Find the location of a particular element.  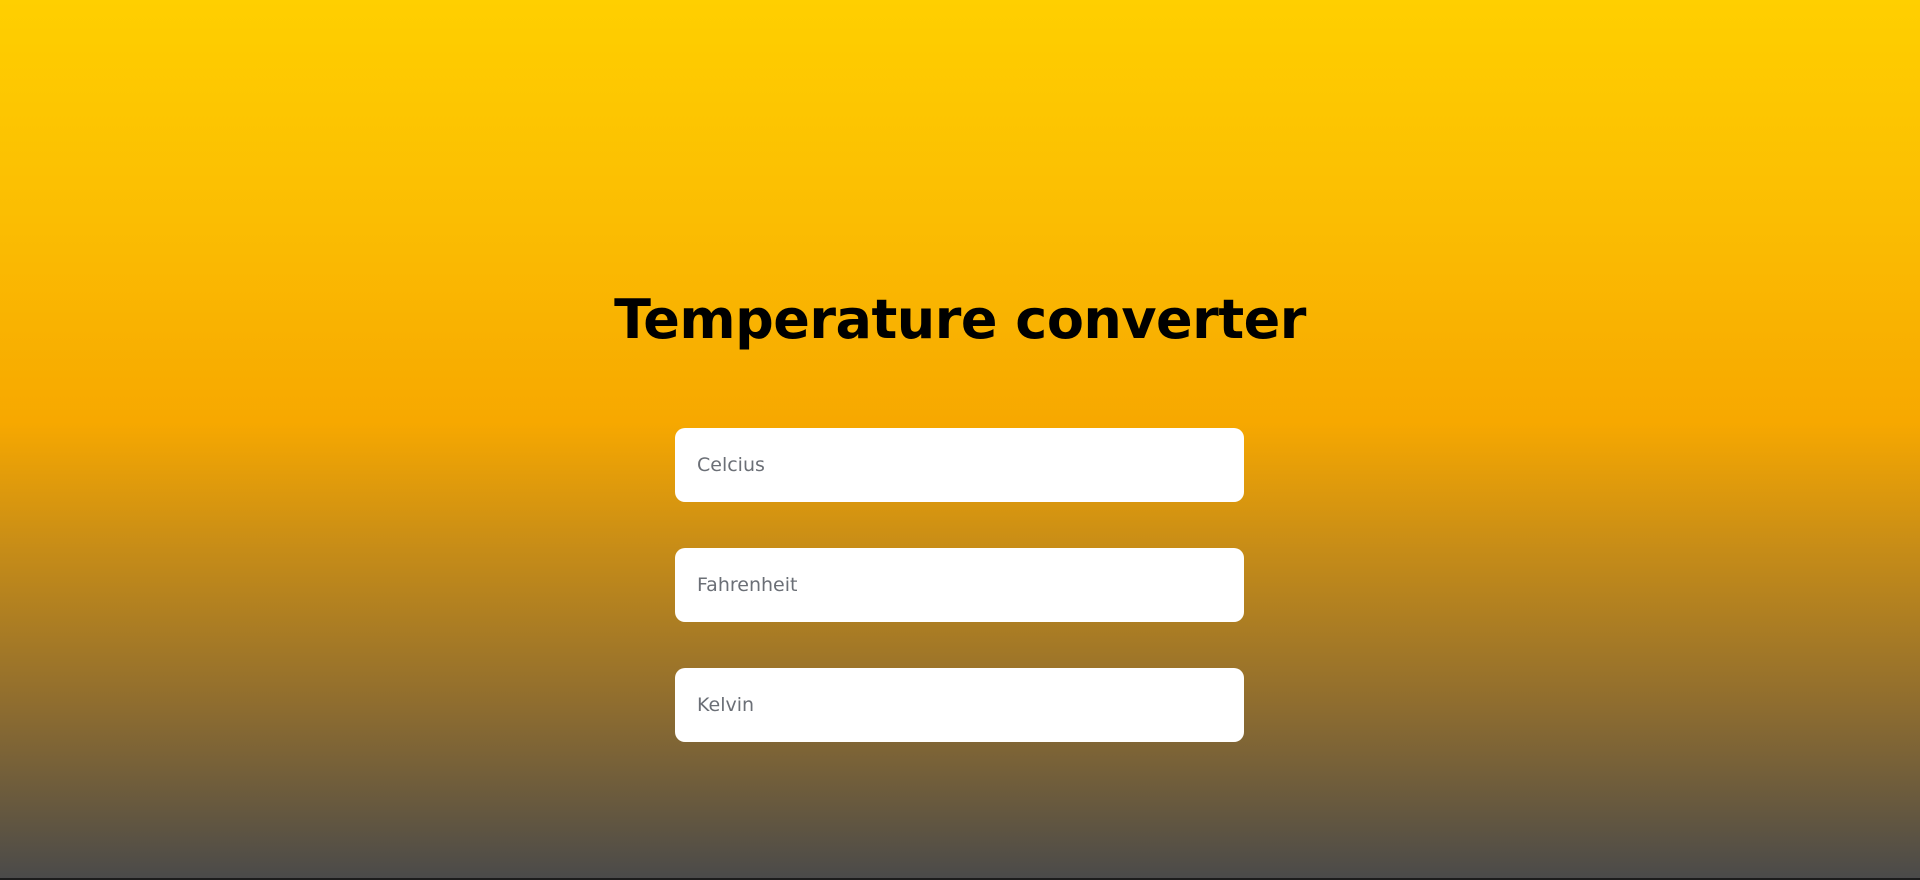

kelvin-input is located at coordinates (959, 705).